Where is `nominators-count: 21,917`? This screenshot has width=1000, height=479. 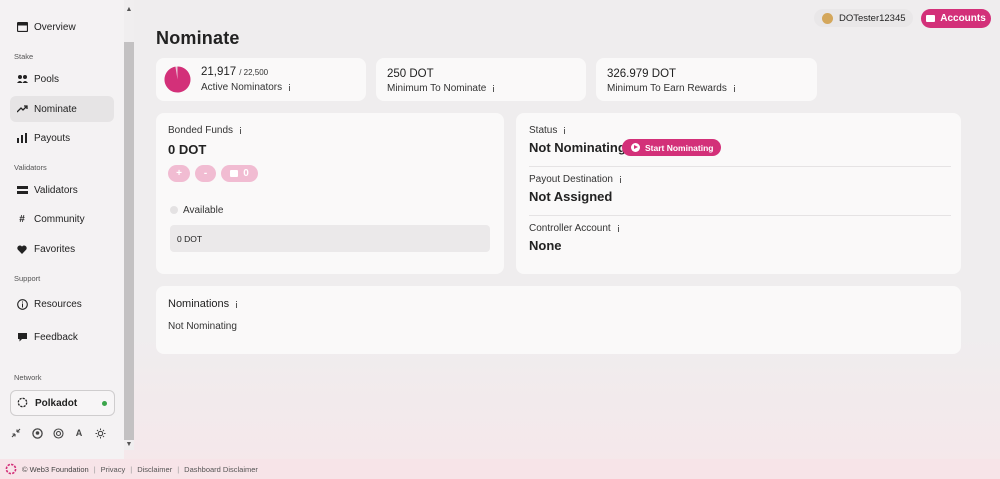 nominators-count: 21,917 is located at coordinates (219, 72).